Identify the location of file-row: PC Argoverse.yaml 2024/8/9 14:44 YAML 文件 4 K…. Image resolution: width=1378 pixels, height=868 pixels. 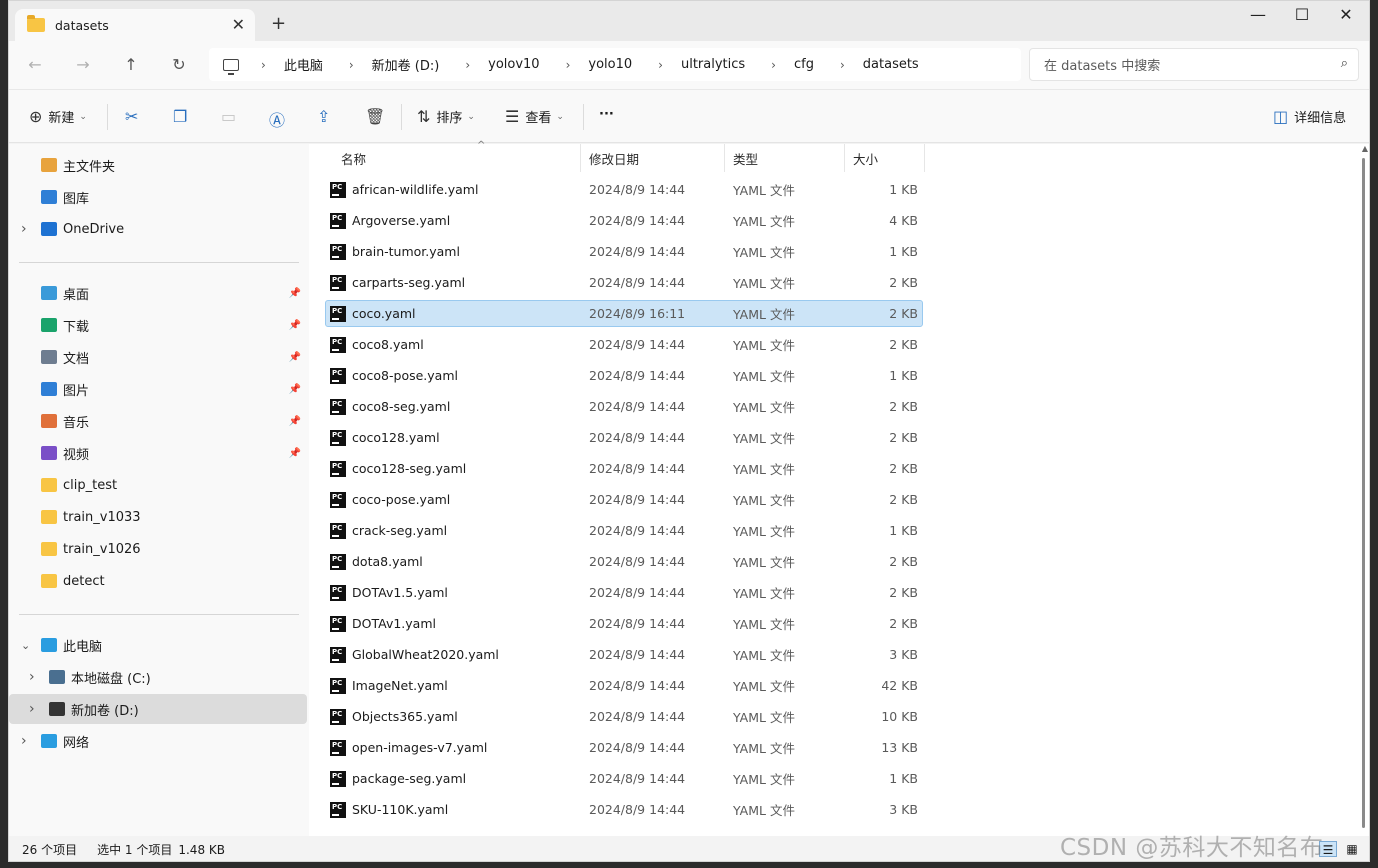
(624, 220).